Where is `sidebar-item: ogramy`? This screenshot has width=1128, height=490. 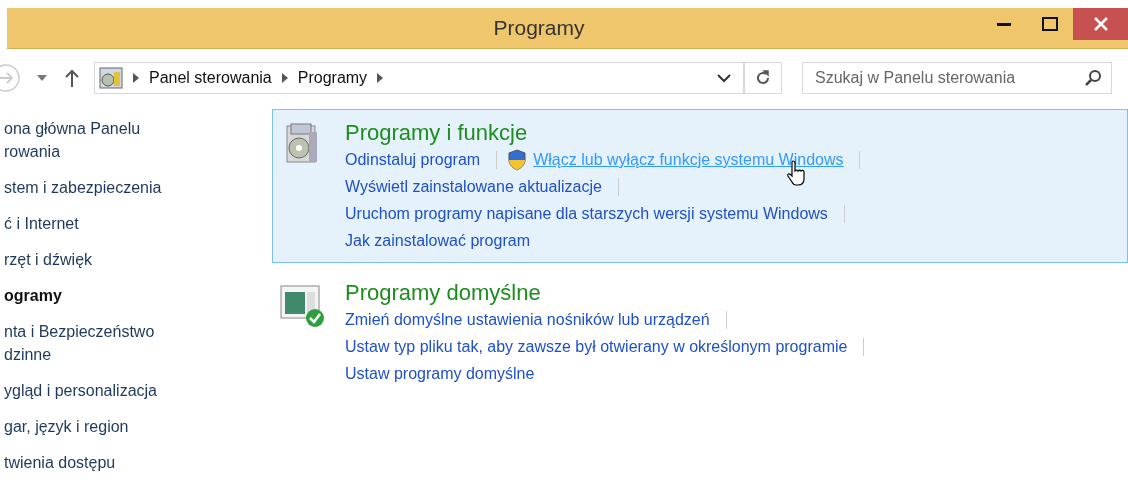 sidebar-item: ogramy is located at coordinates (33, 295).